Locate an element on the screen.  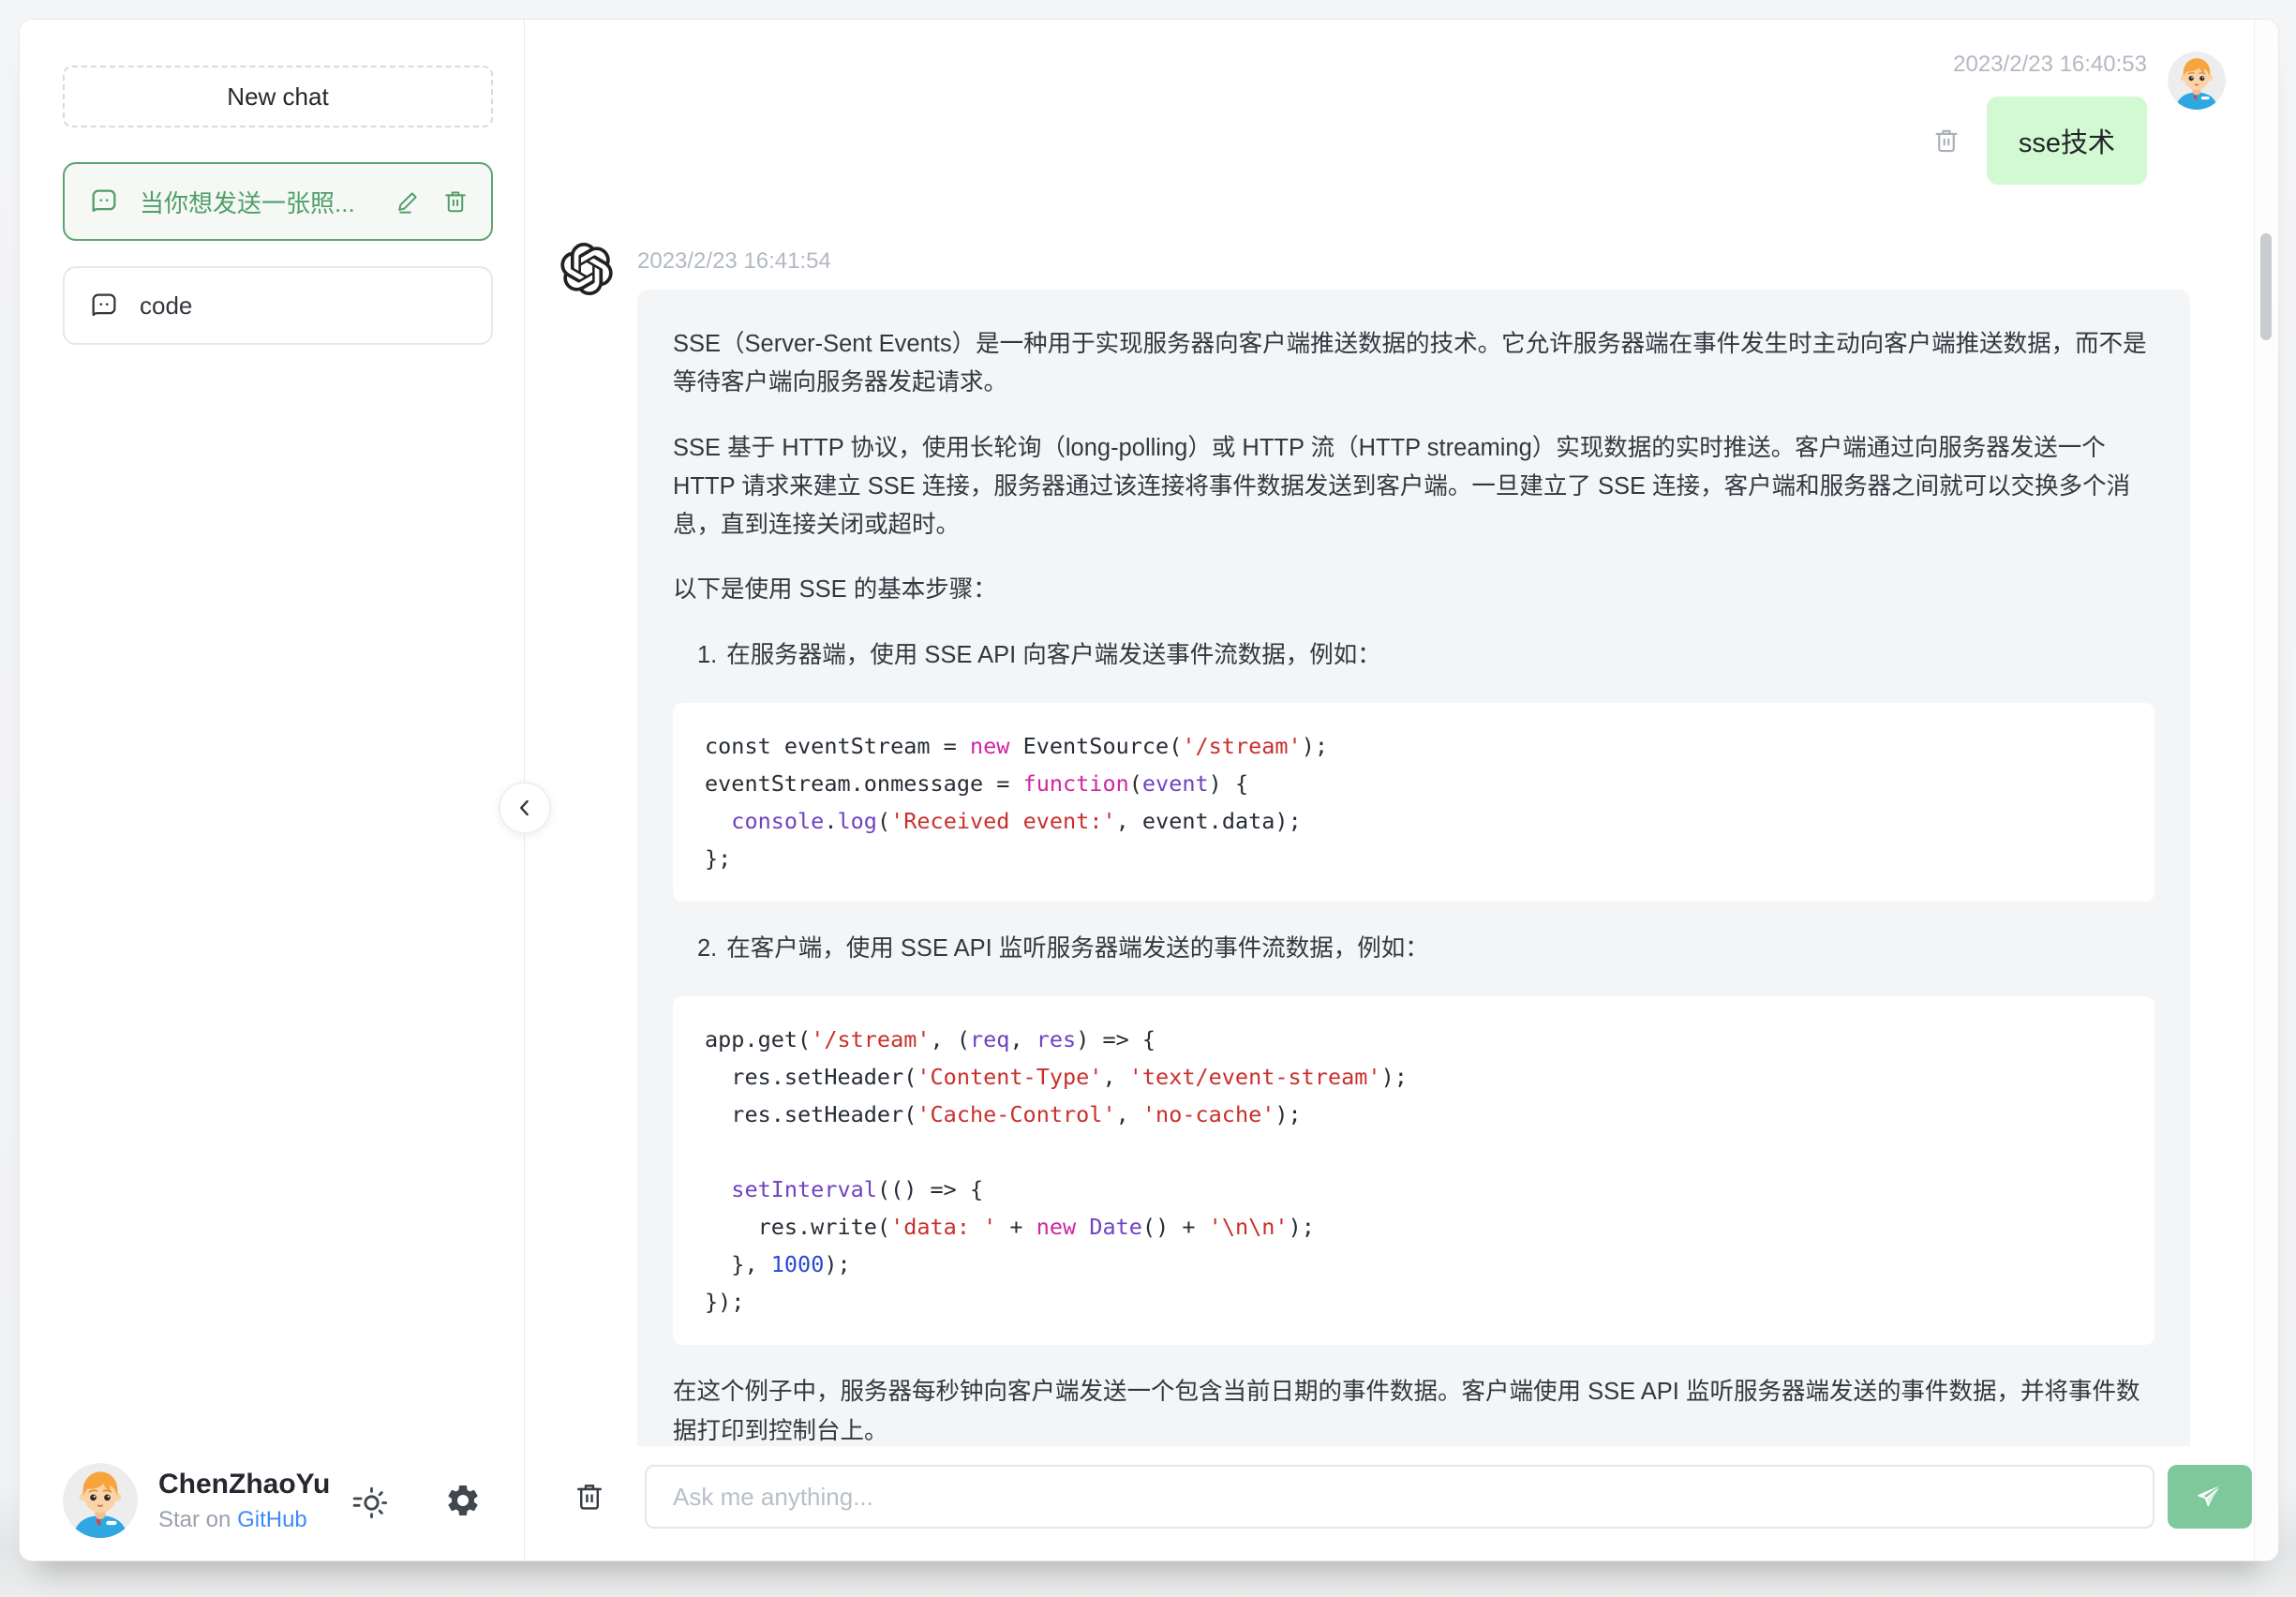
list-item: 1. 在服务器端，使用 SSE API 向客户端发送事件流数据，例如： is located at coordinates (1039, 654).